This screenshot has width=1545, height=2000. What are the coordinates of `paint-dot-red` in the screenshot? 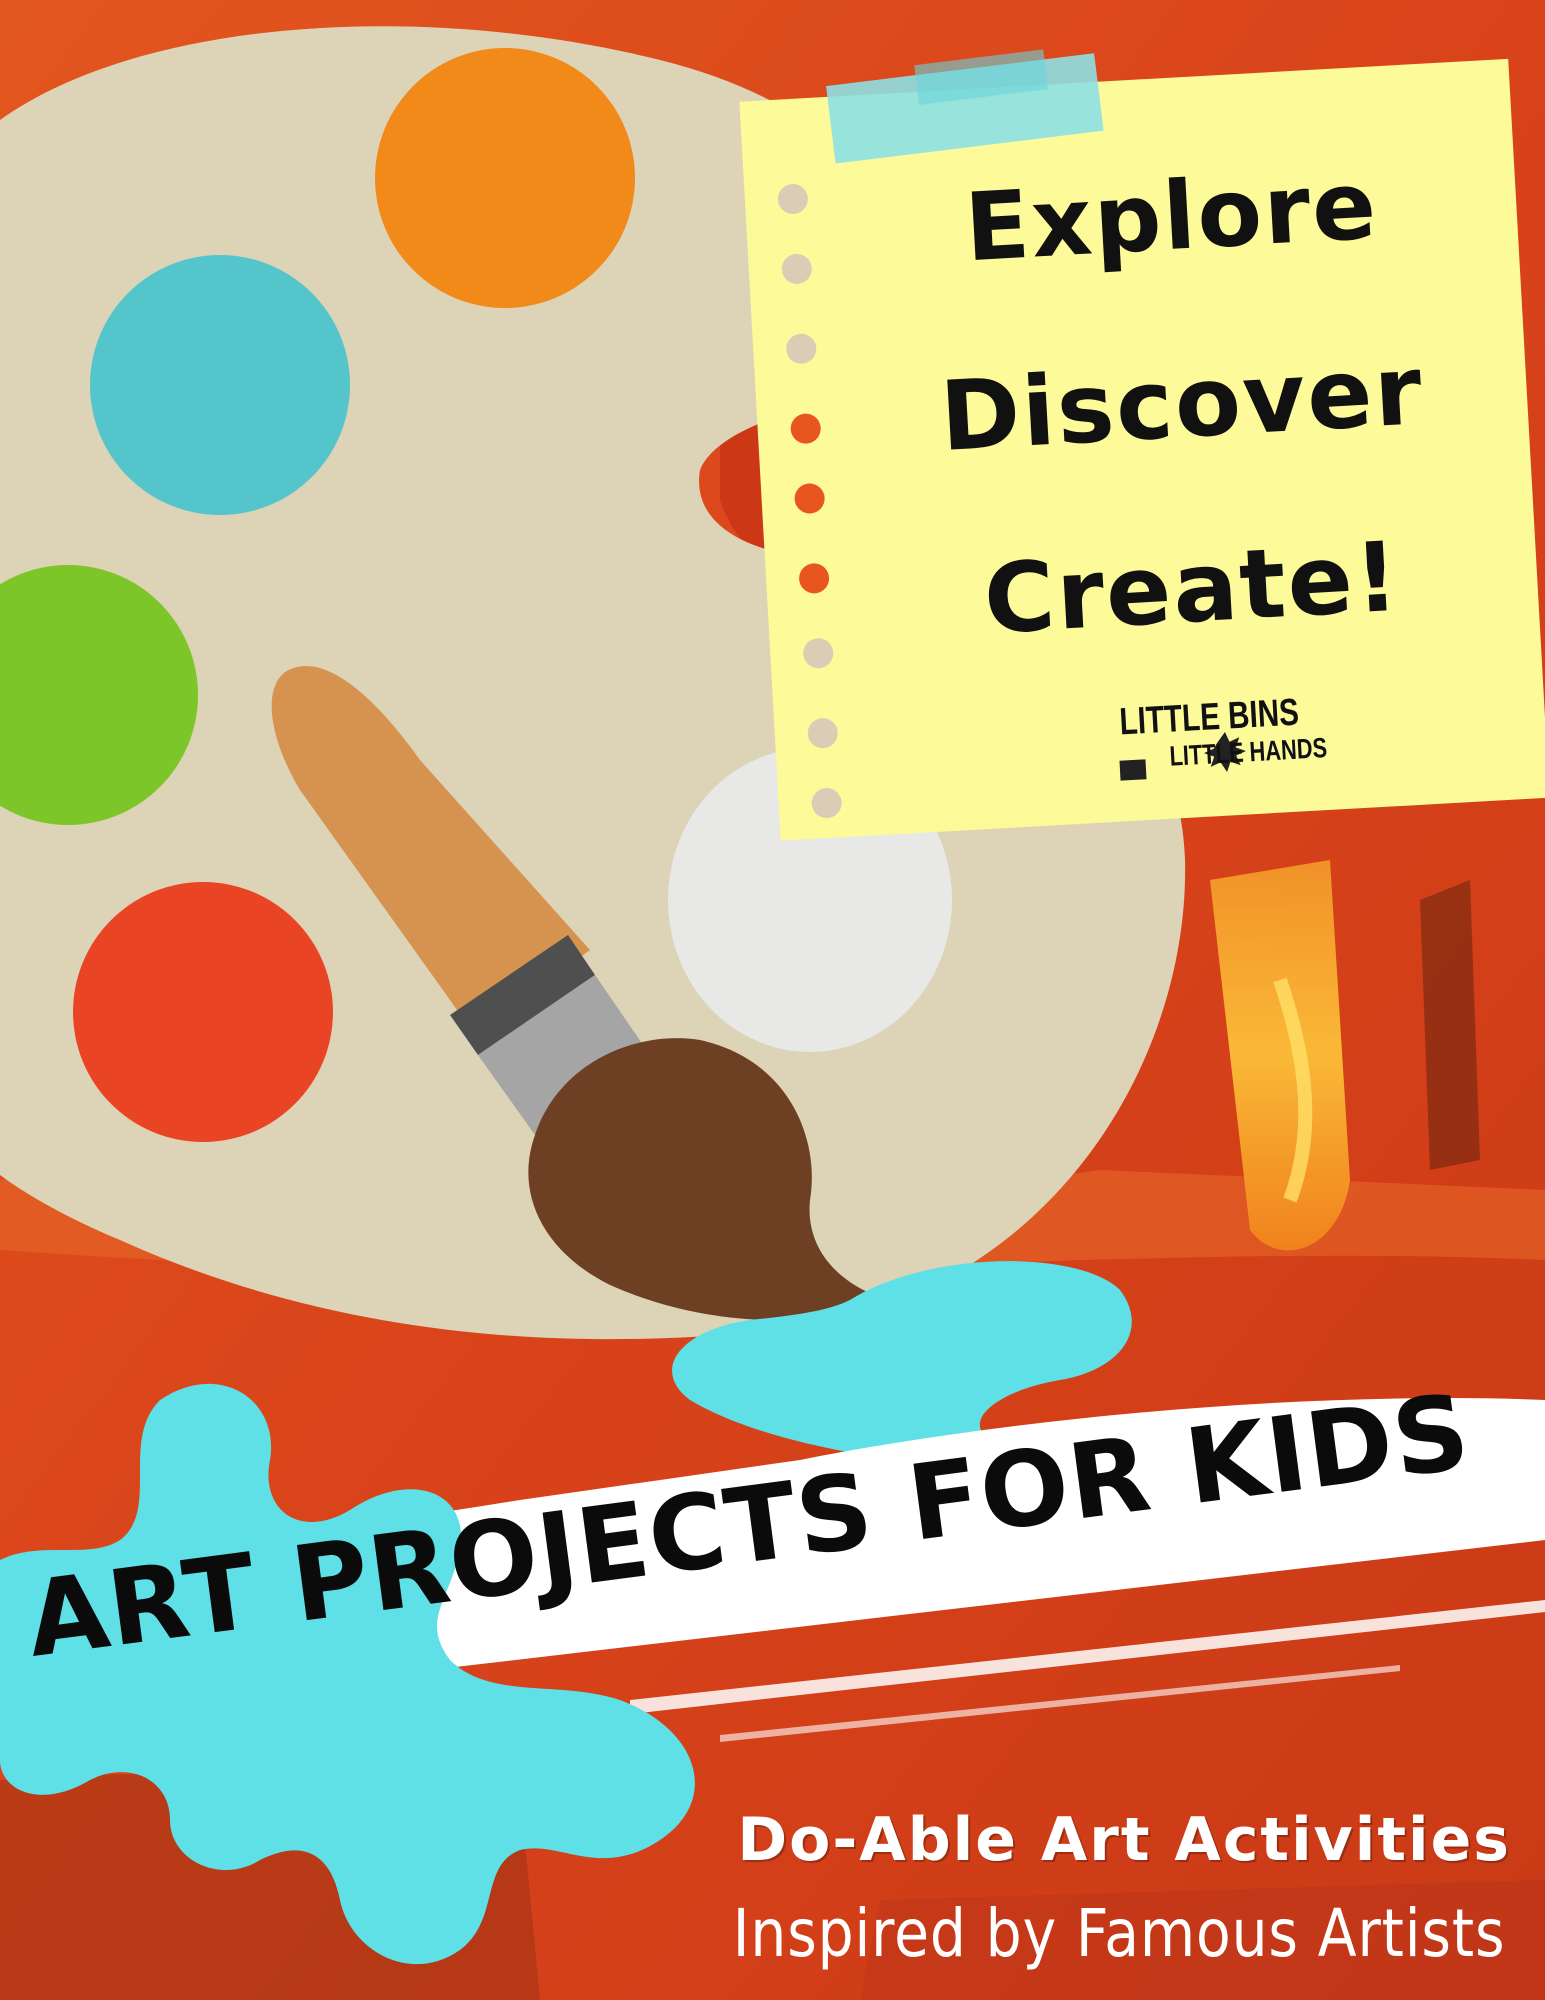 It's located at (203, 1012).